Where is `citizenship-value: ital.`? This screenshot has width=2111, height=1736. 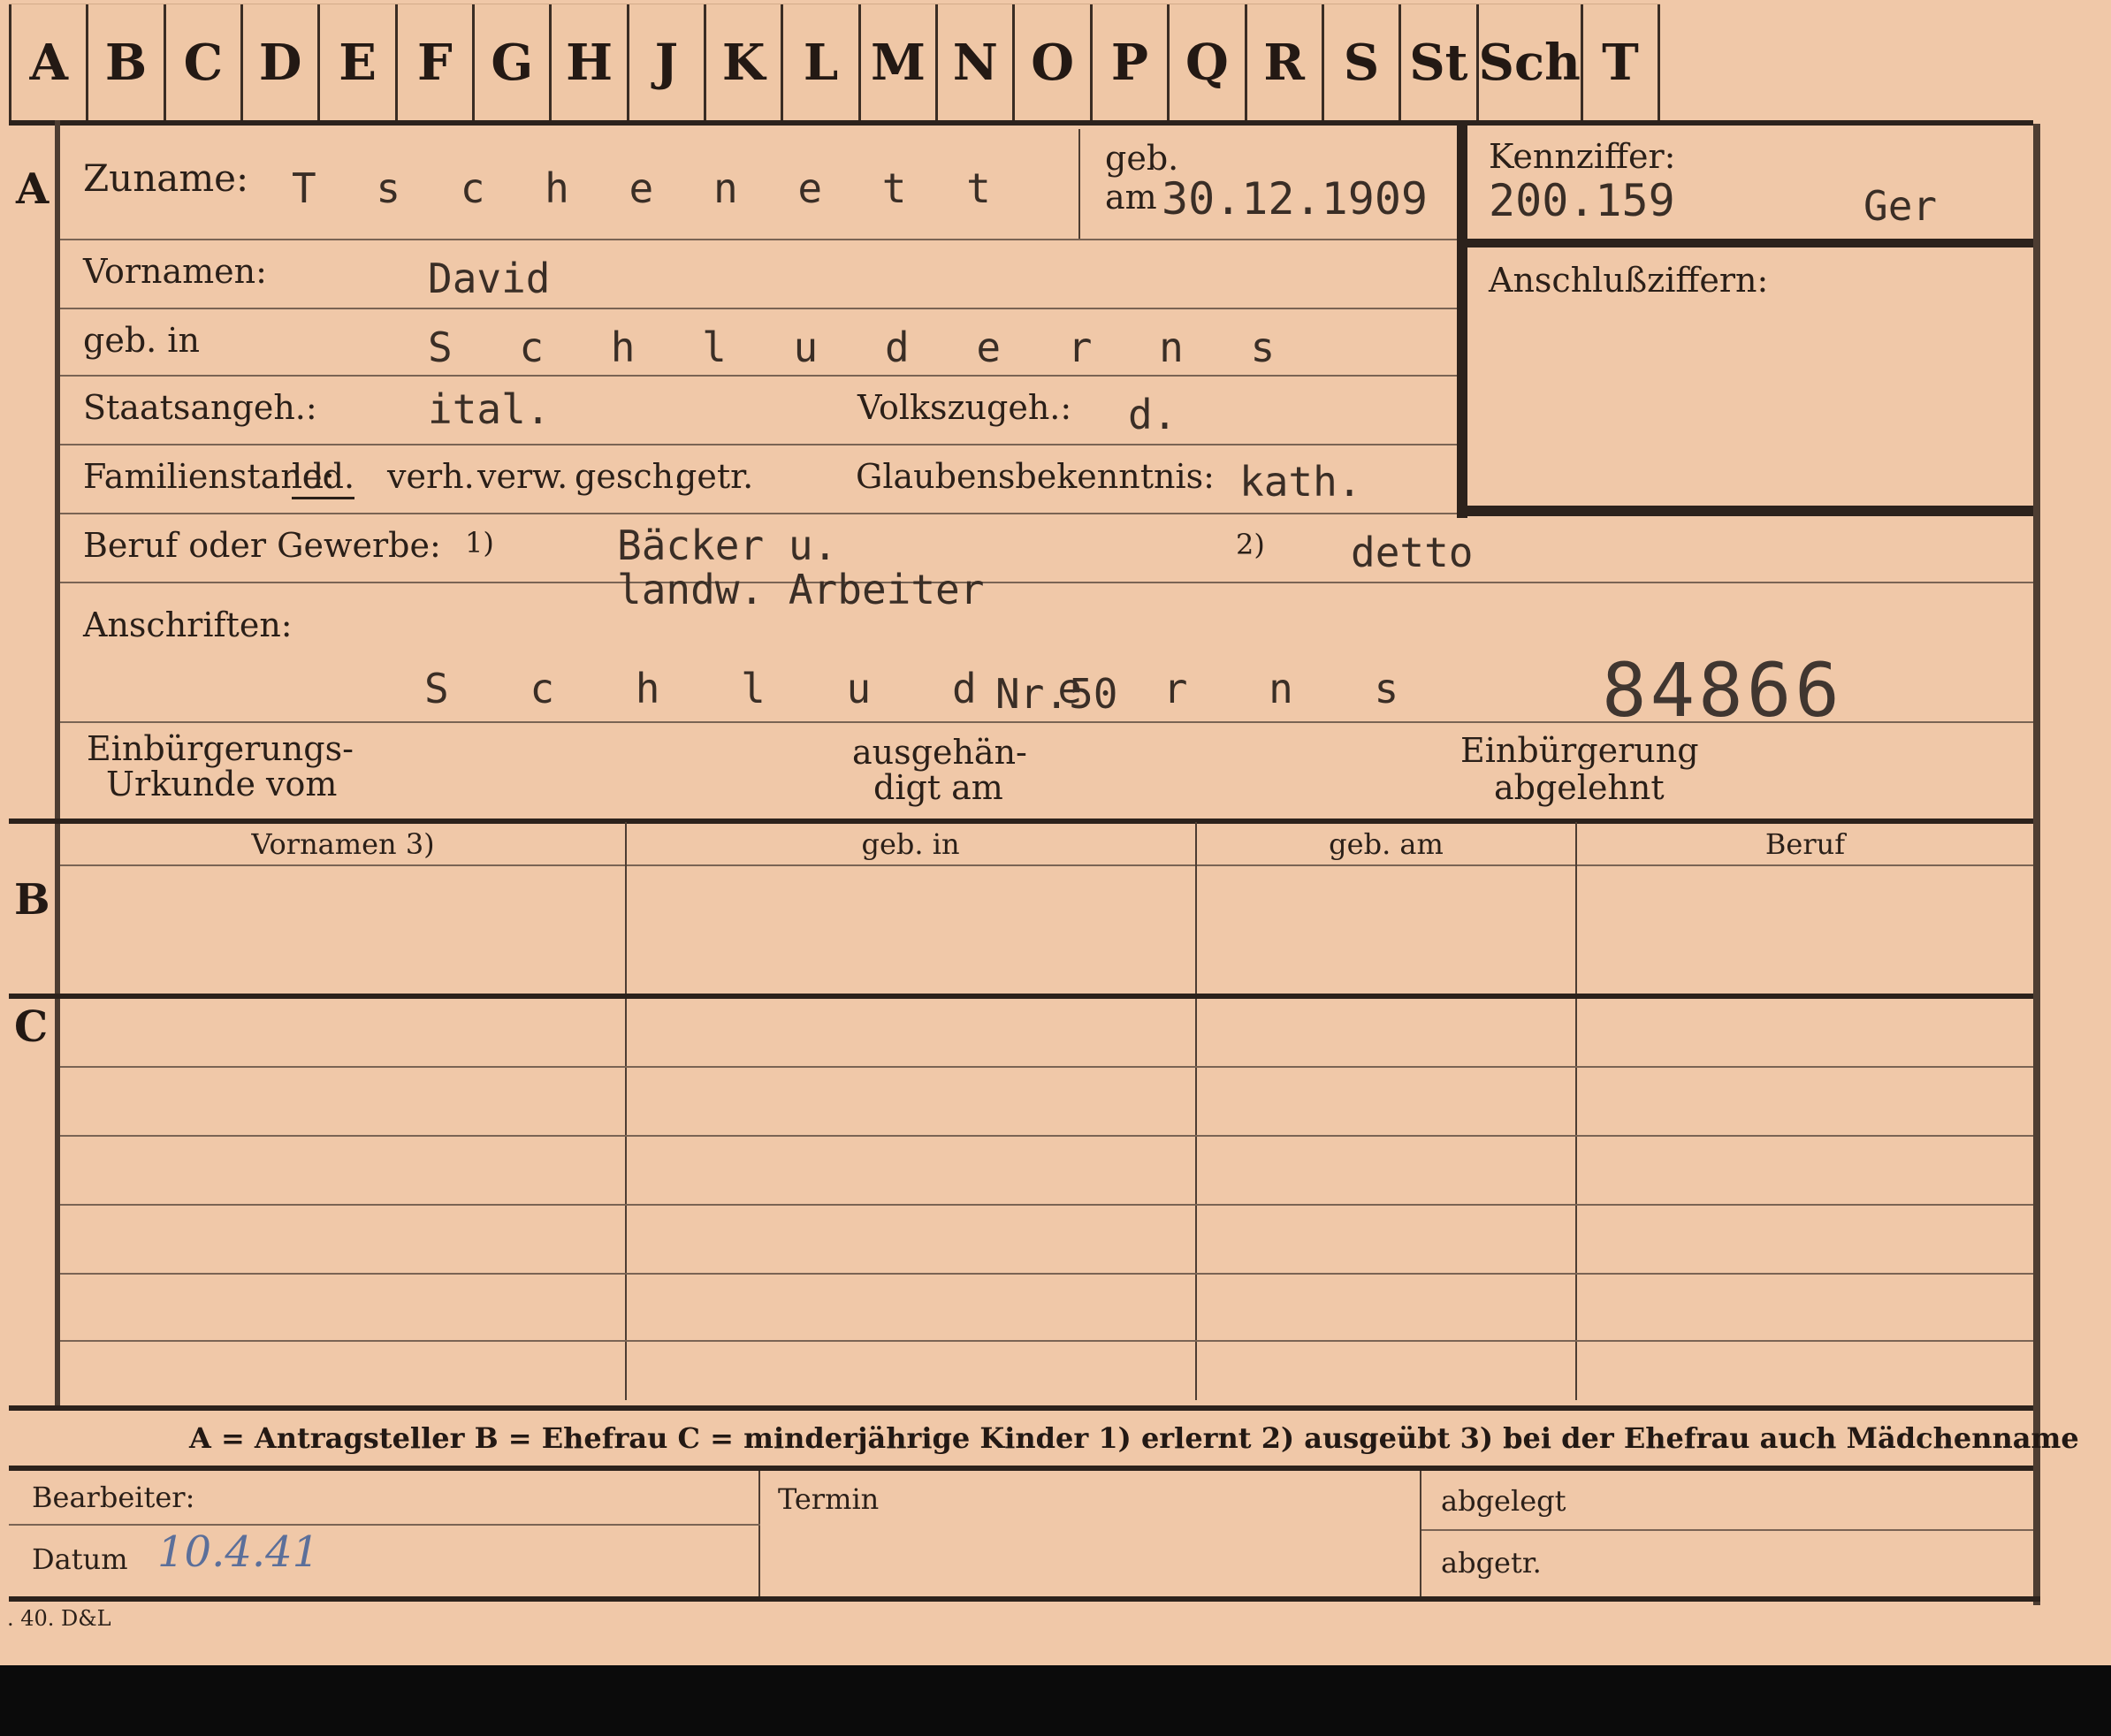
citizenship-value: ital. is located at coordinates (489, 409).